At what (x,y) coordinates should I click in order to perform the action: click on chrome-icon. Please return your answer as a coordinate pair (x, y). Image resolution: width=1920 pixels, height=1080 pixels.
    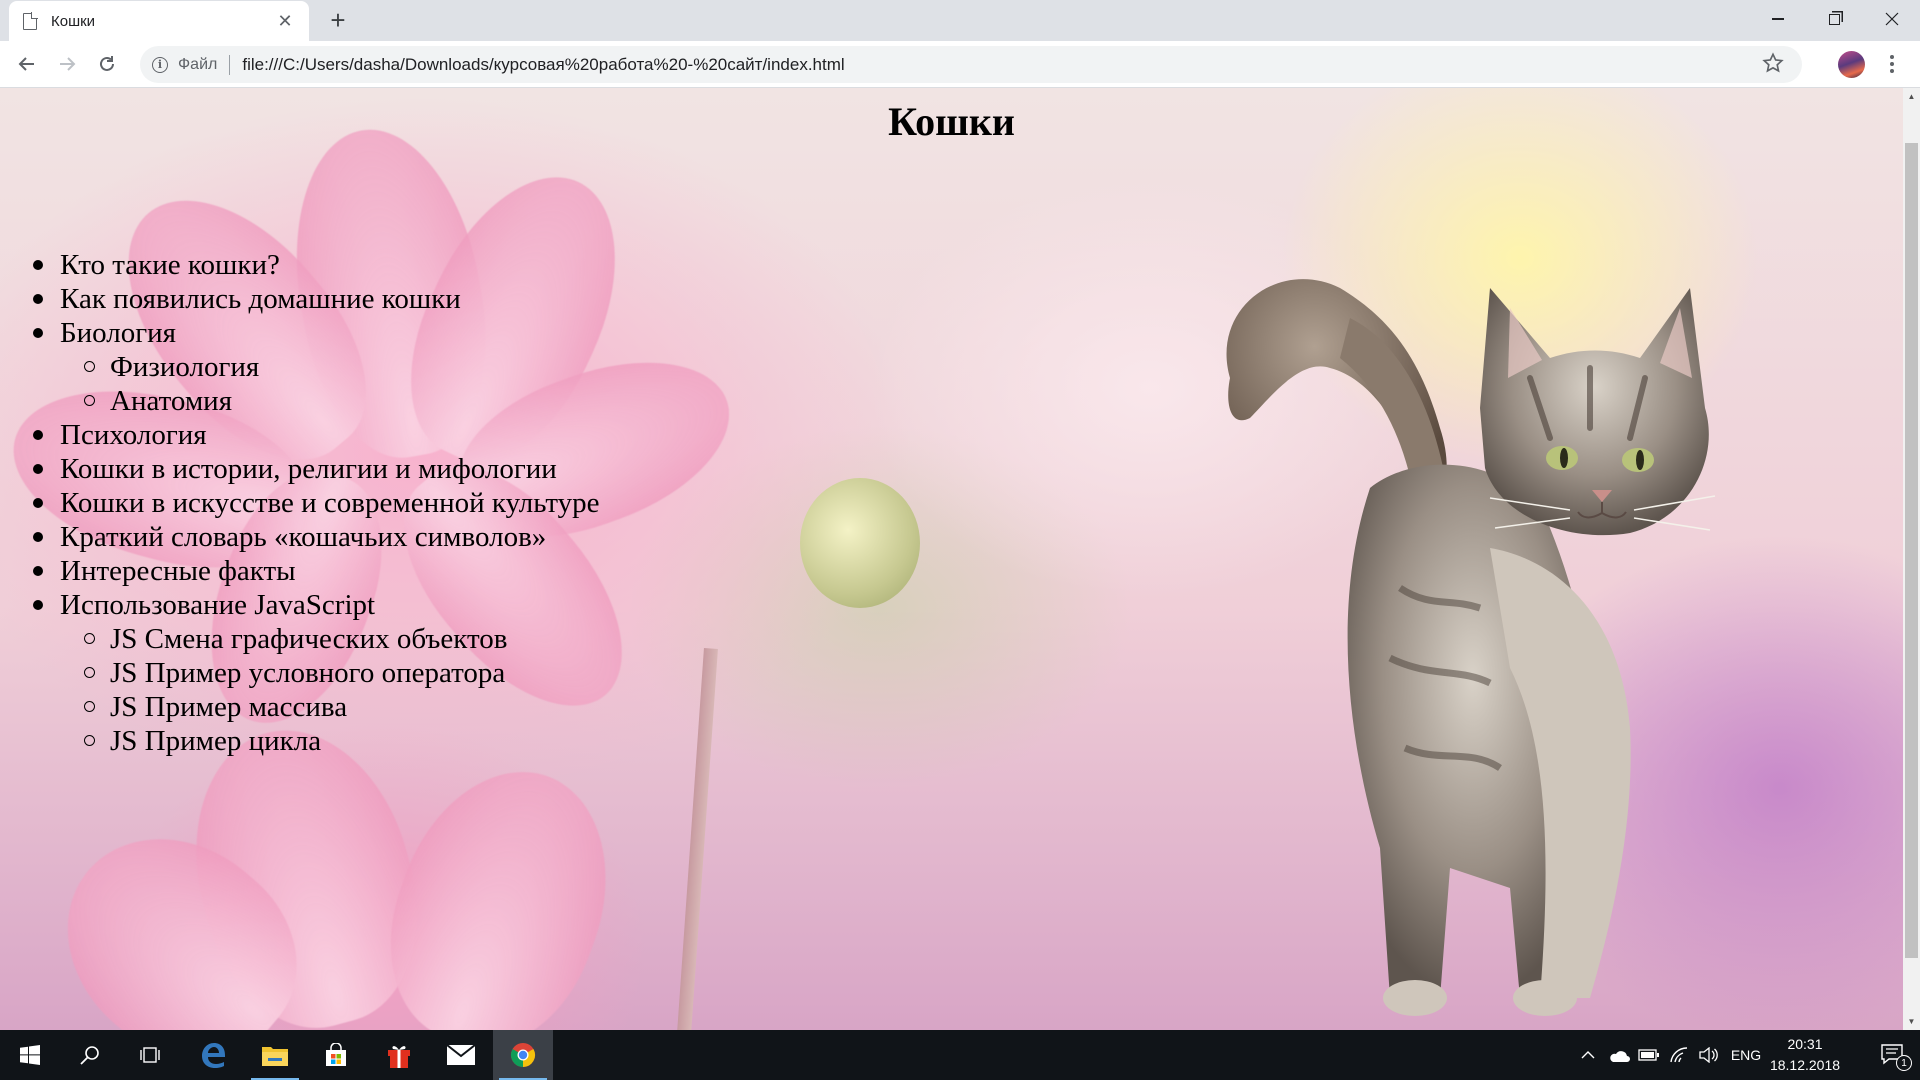
    Looking at the image, I should click on (523, 1055).